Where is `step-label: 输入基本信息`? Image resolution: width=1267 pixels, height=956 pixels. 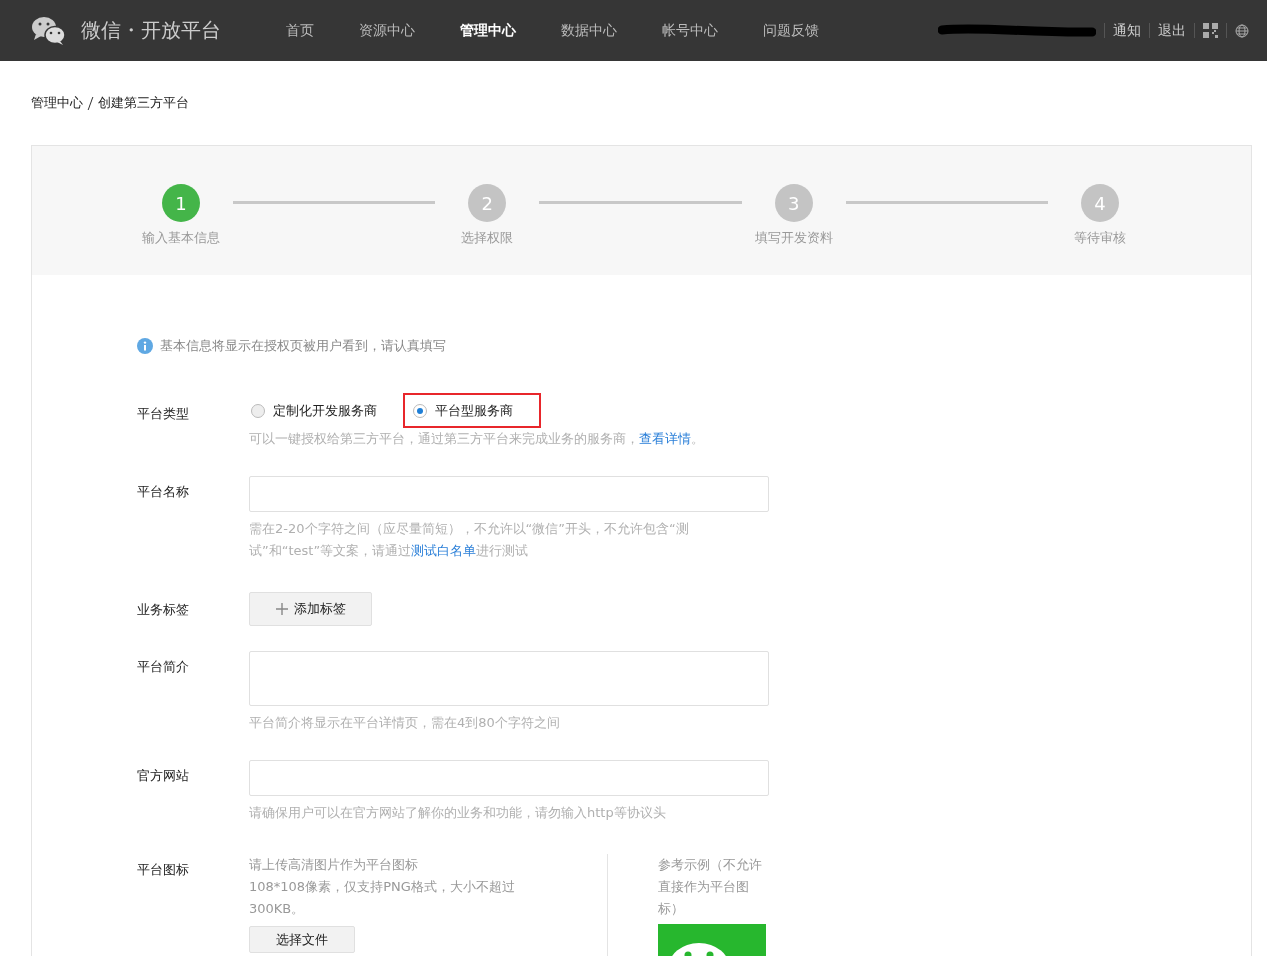
step-label: 输入基本信息 is located at coordinates (181, 238).